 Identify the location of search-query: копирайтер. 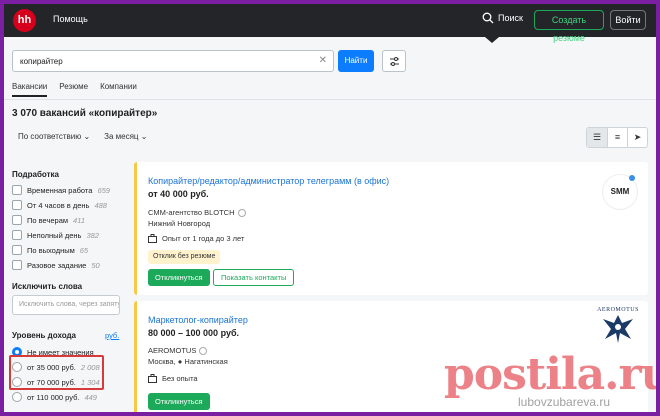
(41, 61).